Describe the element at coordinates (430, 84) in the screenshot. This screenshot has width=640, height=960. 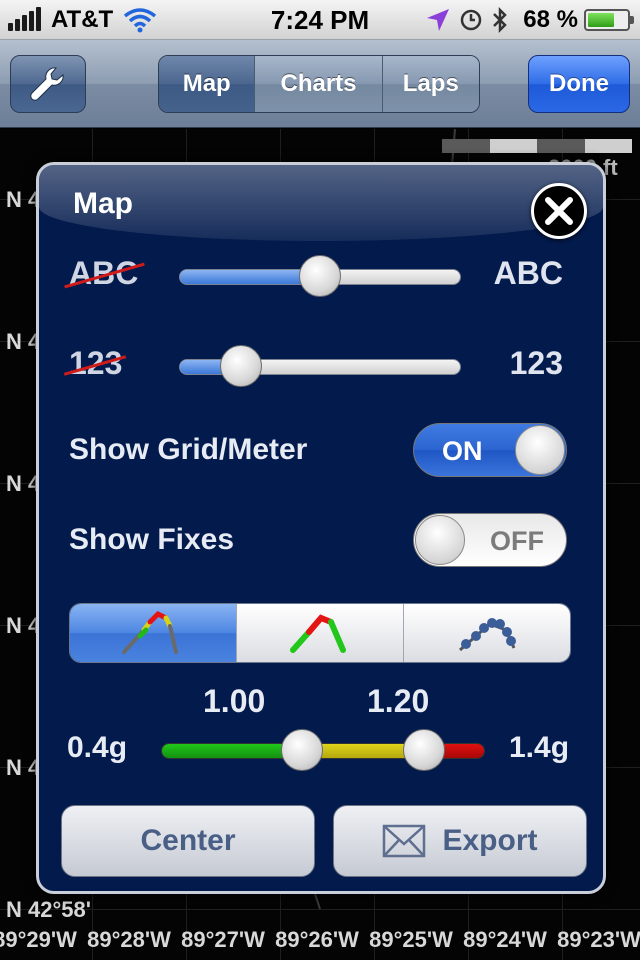
I see `tab-laps: Laps` at that location.